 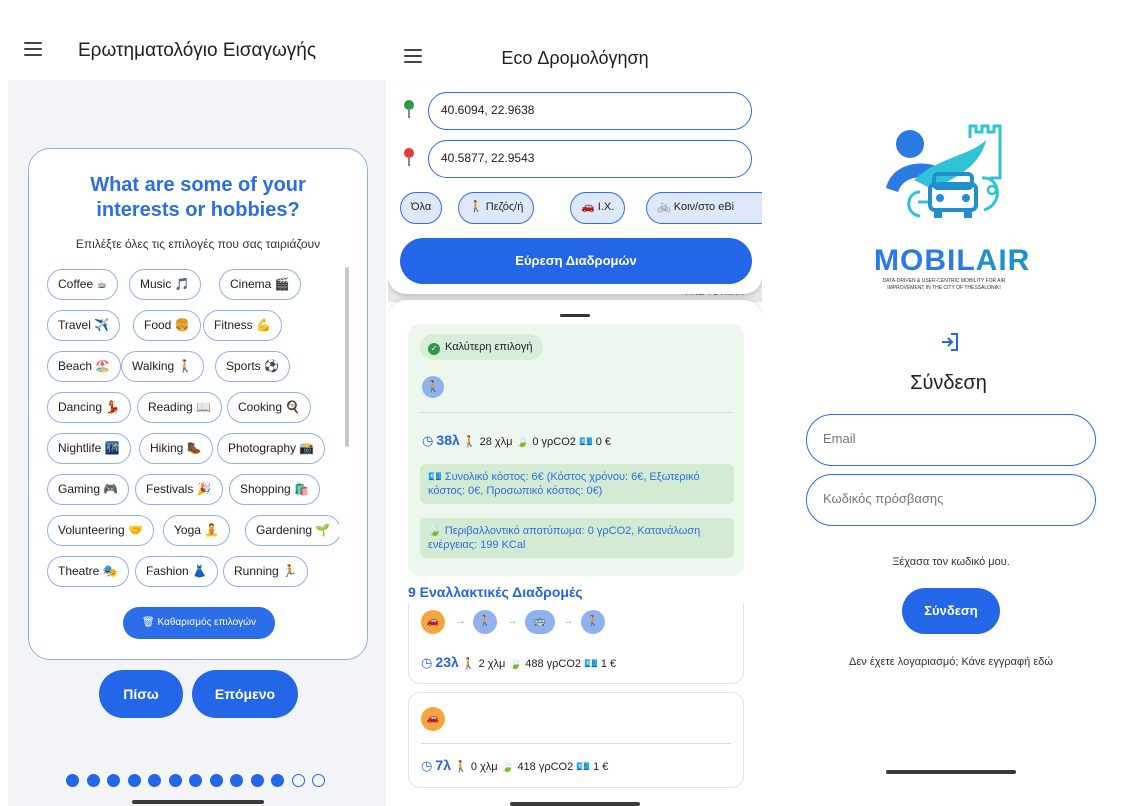 What do you see at coordinates (590, 159) in the screenshot?
I see `destination-input: 40.5877, 22.9543` at bounding box center [590, 159].